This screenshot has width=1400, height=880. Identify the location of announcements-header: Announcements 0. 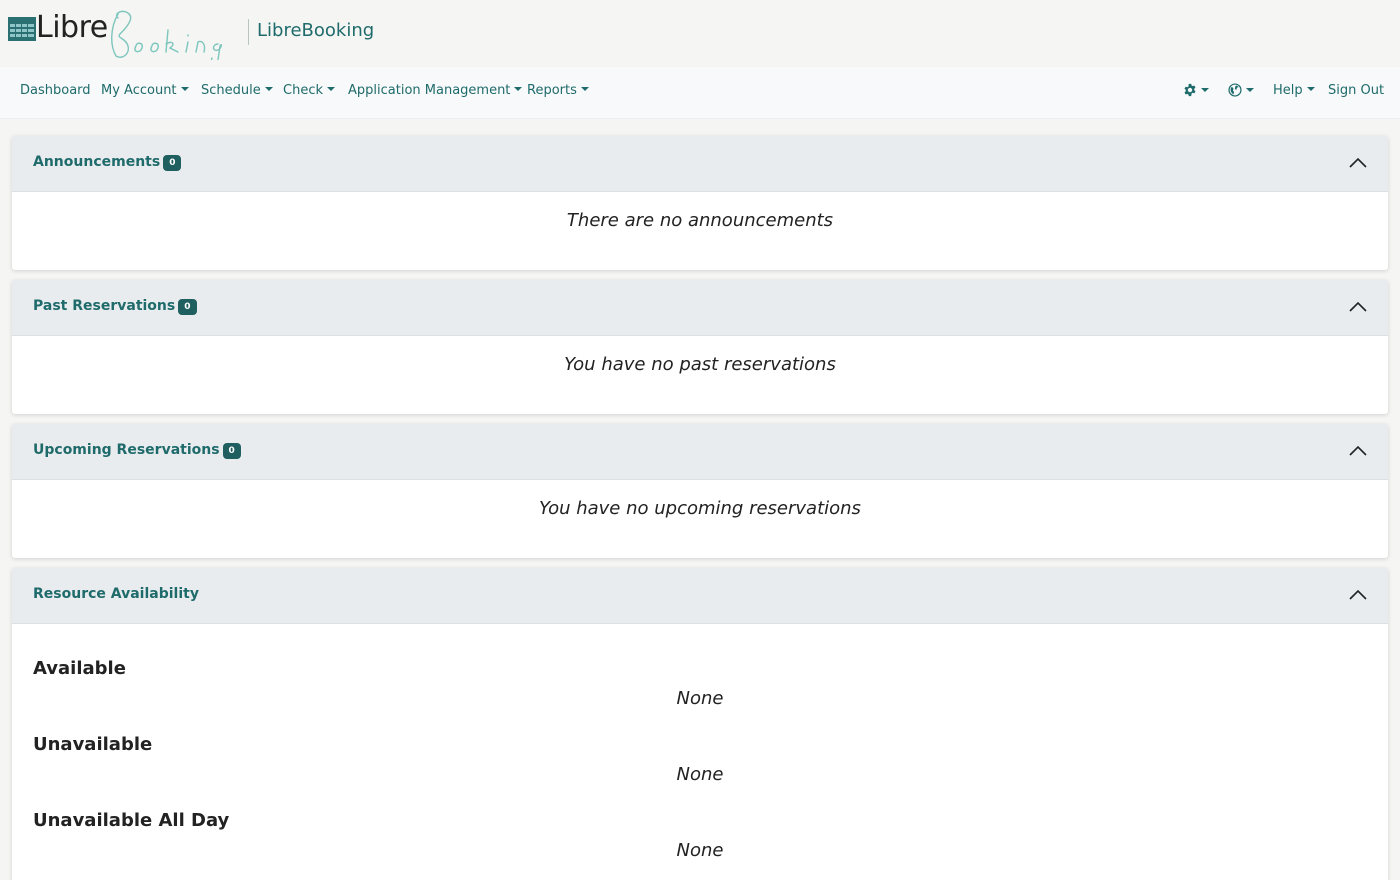
(700, 164).